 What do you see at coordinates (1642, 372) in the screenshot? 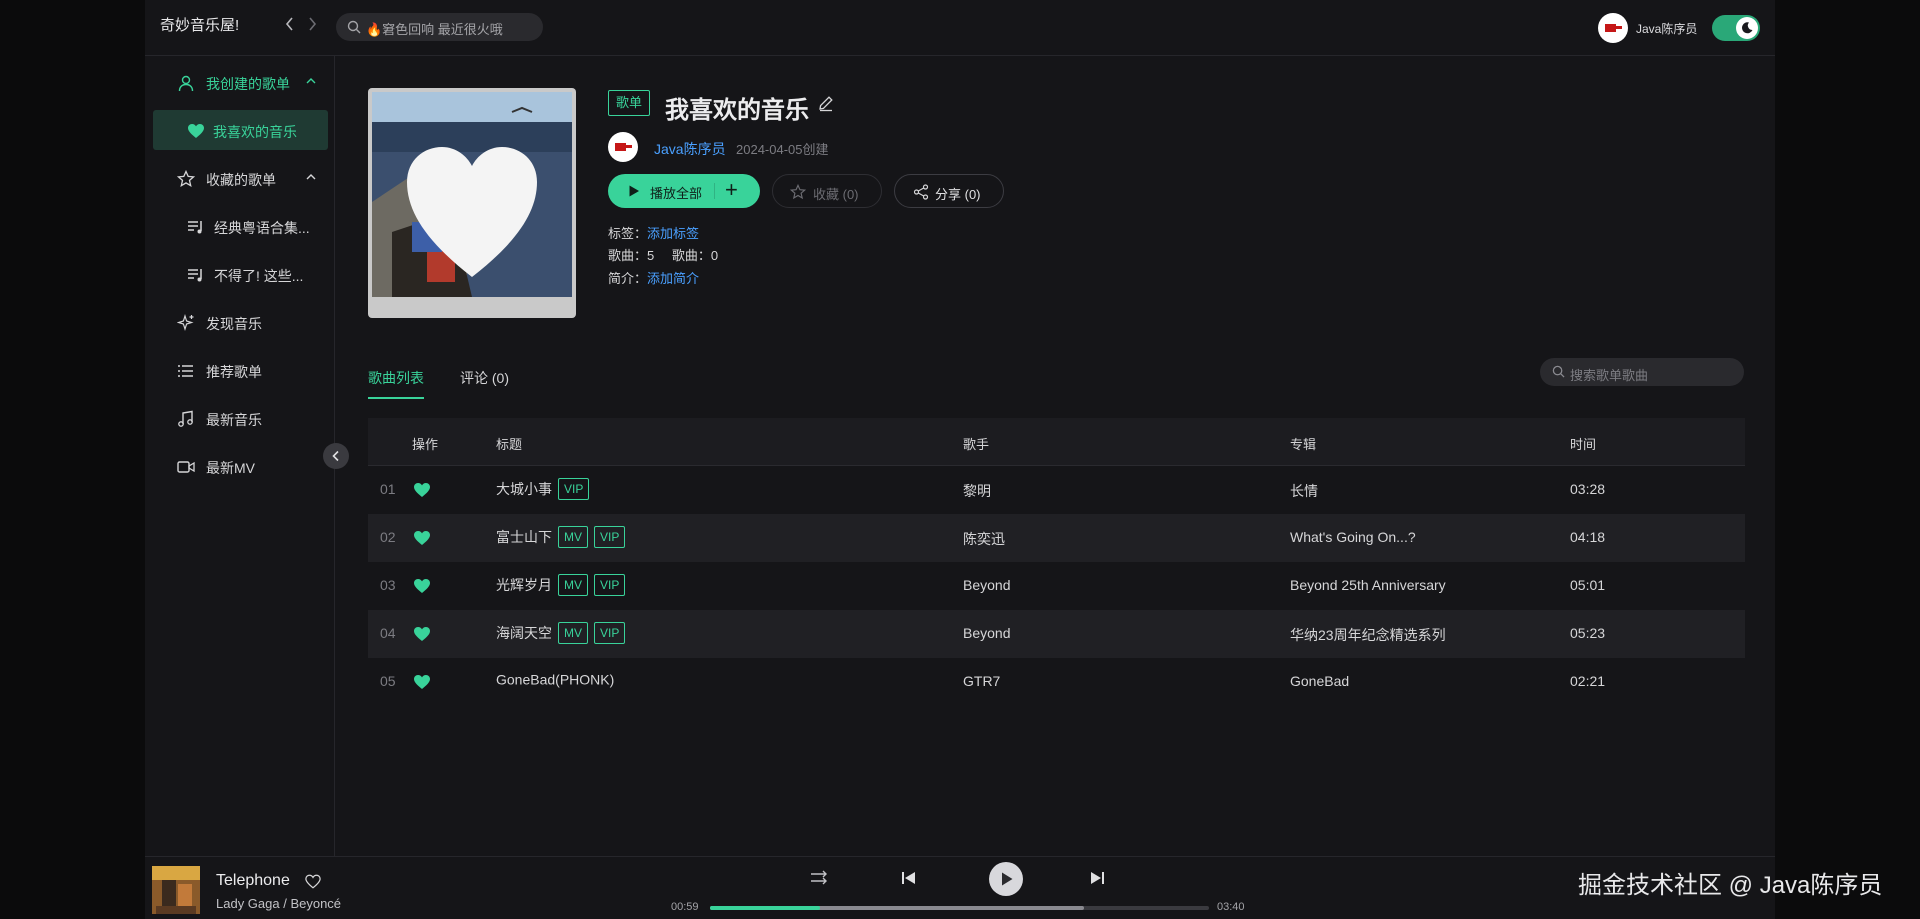
I see `playlist-search-input: 搜索歌单歌曲` at bounding box center [1642, 372].